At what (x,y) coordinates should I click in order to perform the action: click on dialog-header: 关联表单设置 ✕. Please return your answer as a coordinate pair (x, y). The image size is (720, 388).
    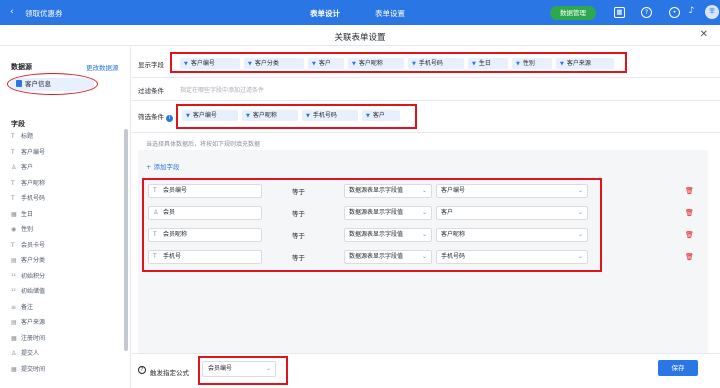
    Looking at the image, I should click on (360, 35).